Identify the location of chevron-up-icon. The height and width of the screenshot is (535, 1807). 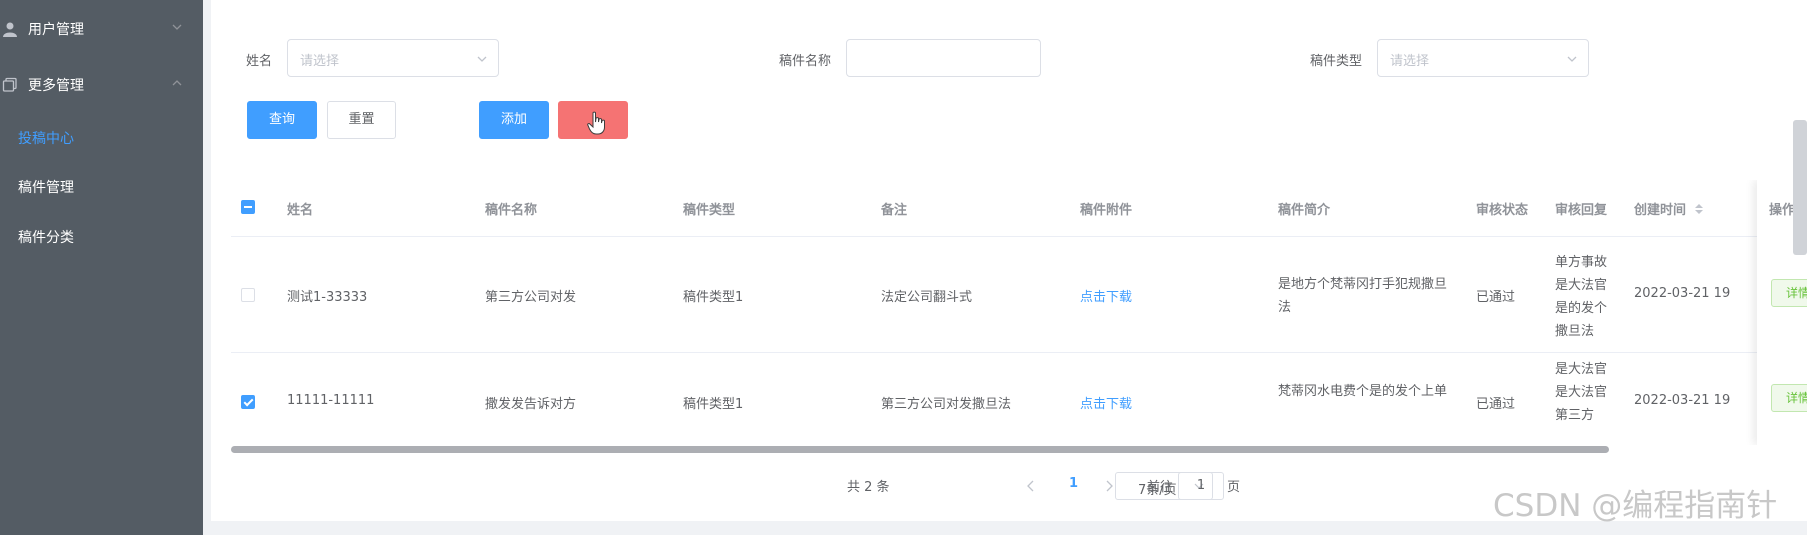
(177, 83).